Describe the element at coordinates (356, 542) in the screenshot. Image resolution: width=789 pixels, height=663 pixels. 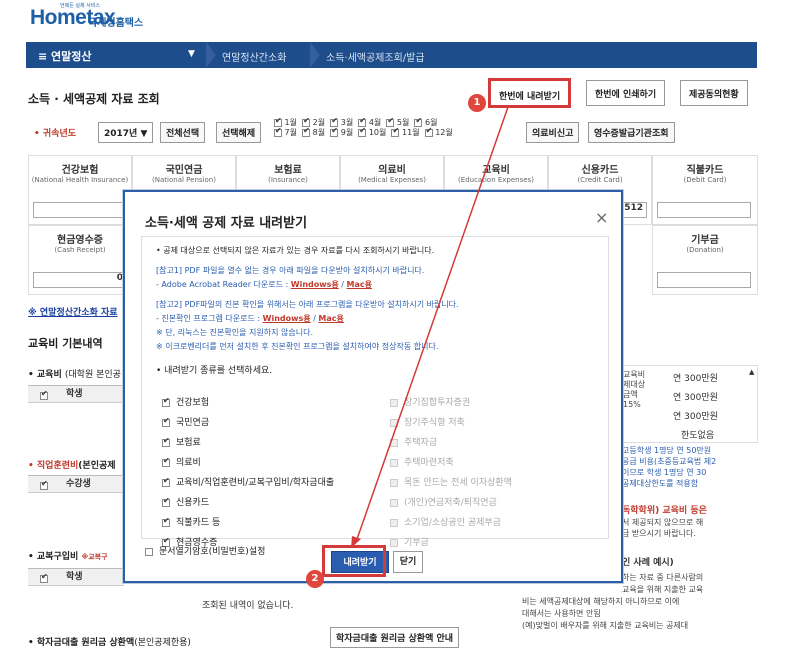
I see `arrow-head-icon` at that location.